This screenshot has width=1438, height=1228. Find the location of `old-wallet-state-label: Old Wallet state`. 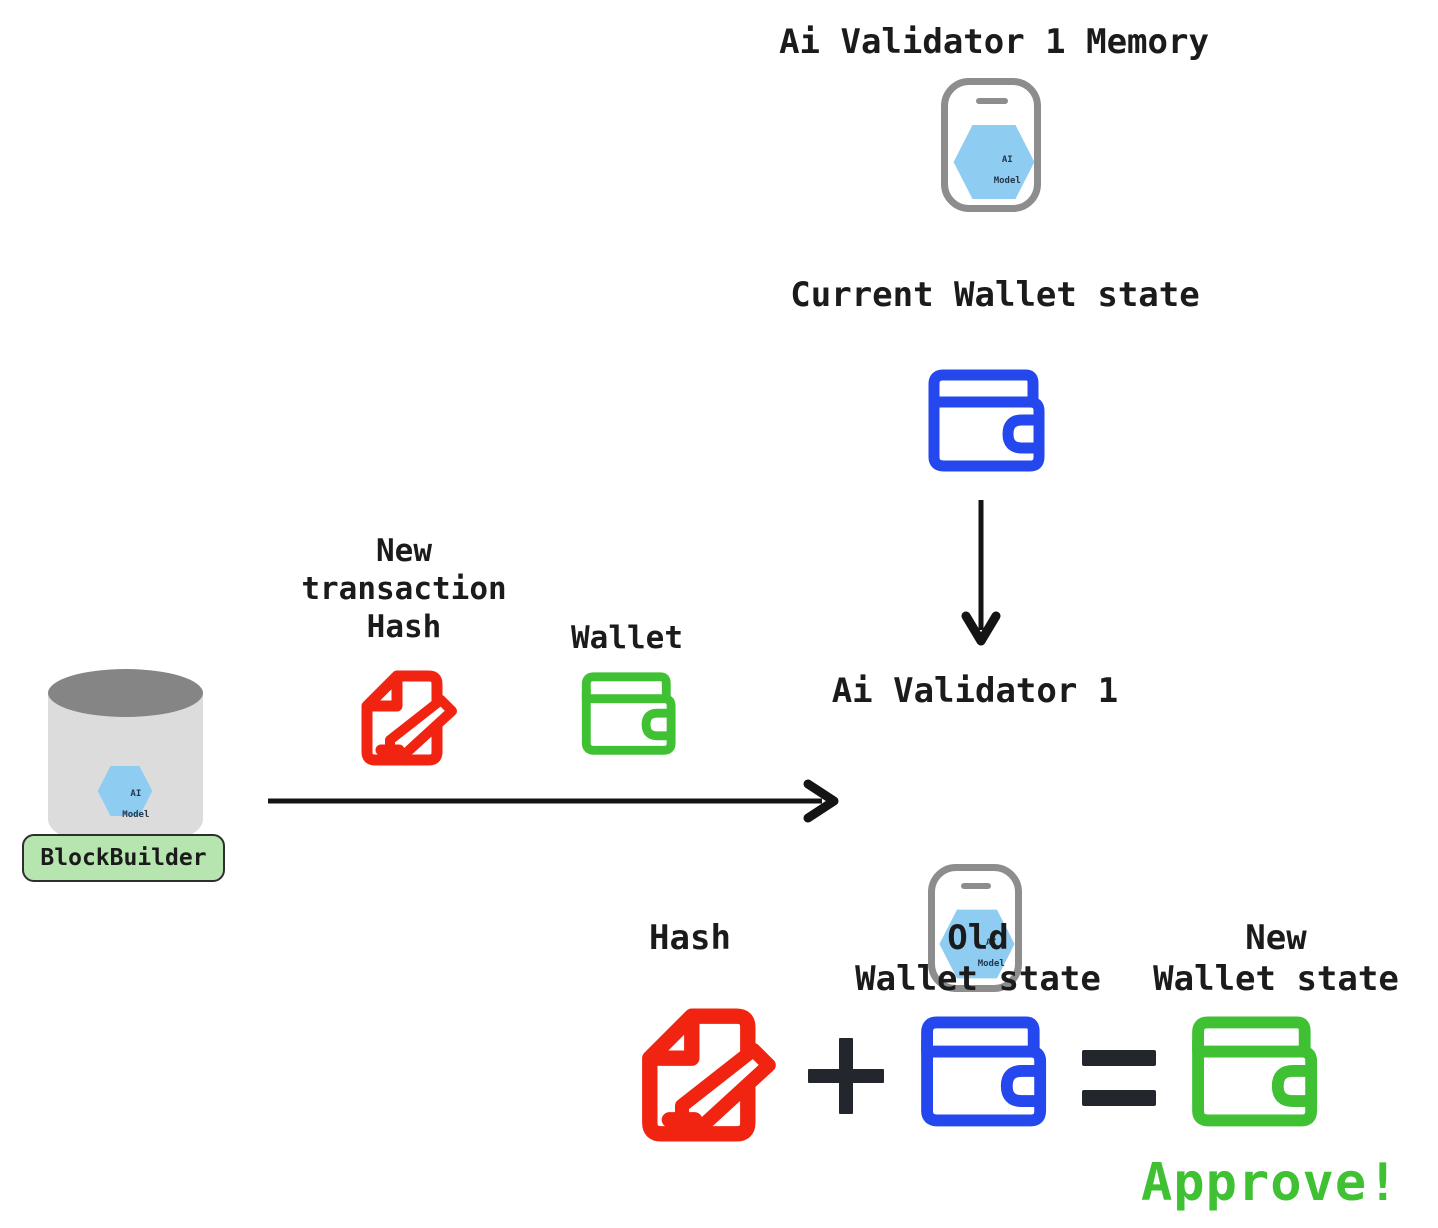

old-wallet-state-label: Old Wallet state is located at coordinates (978, 959).